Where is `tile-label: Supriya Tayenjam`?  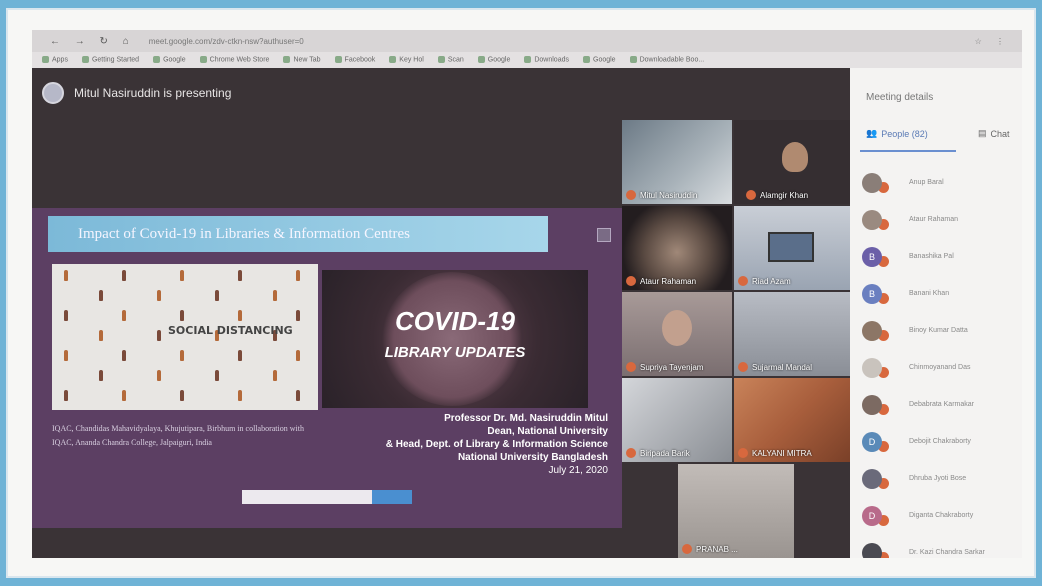 tile-label: Supriya Tayenjam is located at coordinates (664, 367).